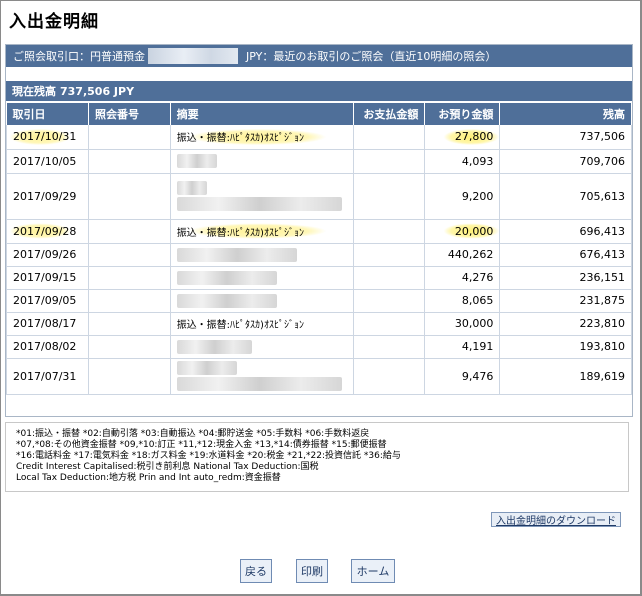 The width and height of the screenshot is (642, 596). What do you see at coordinates (462, 376) in the screenshot?
I see `row-deposit: 9,476` at bounding box center [462, 376].